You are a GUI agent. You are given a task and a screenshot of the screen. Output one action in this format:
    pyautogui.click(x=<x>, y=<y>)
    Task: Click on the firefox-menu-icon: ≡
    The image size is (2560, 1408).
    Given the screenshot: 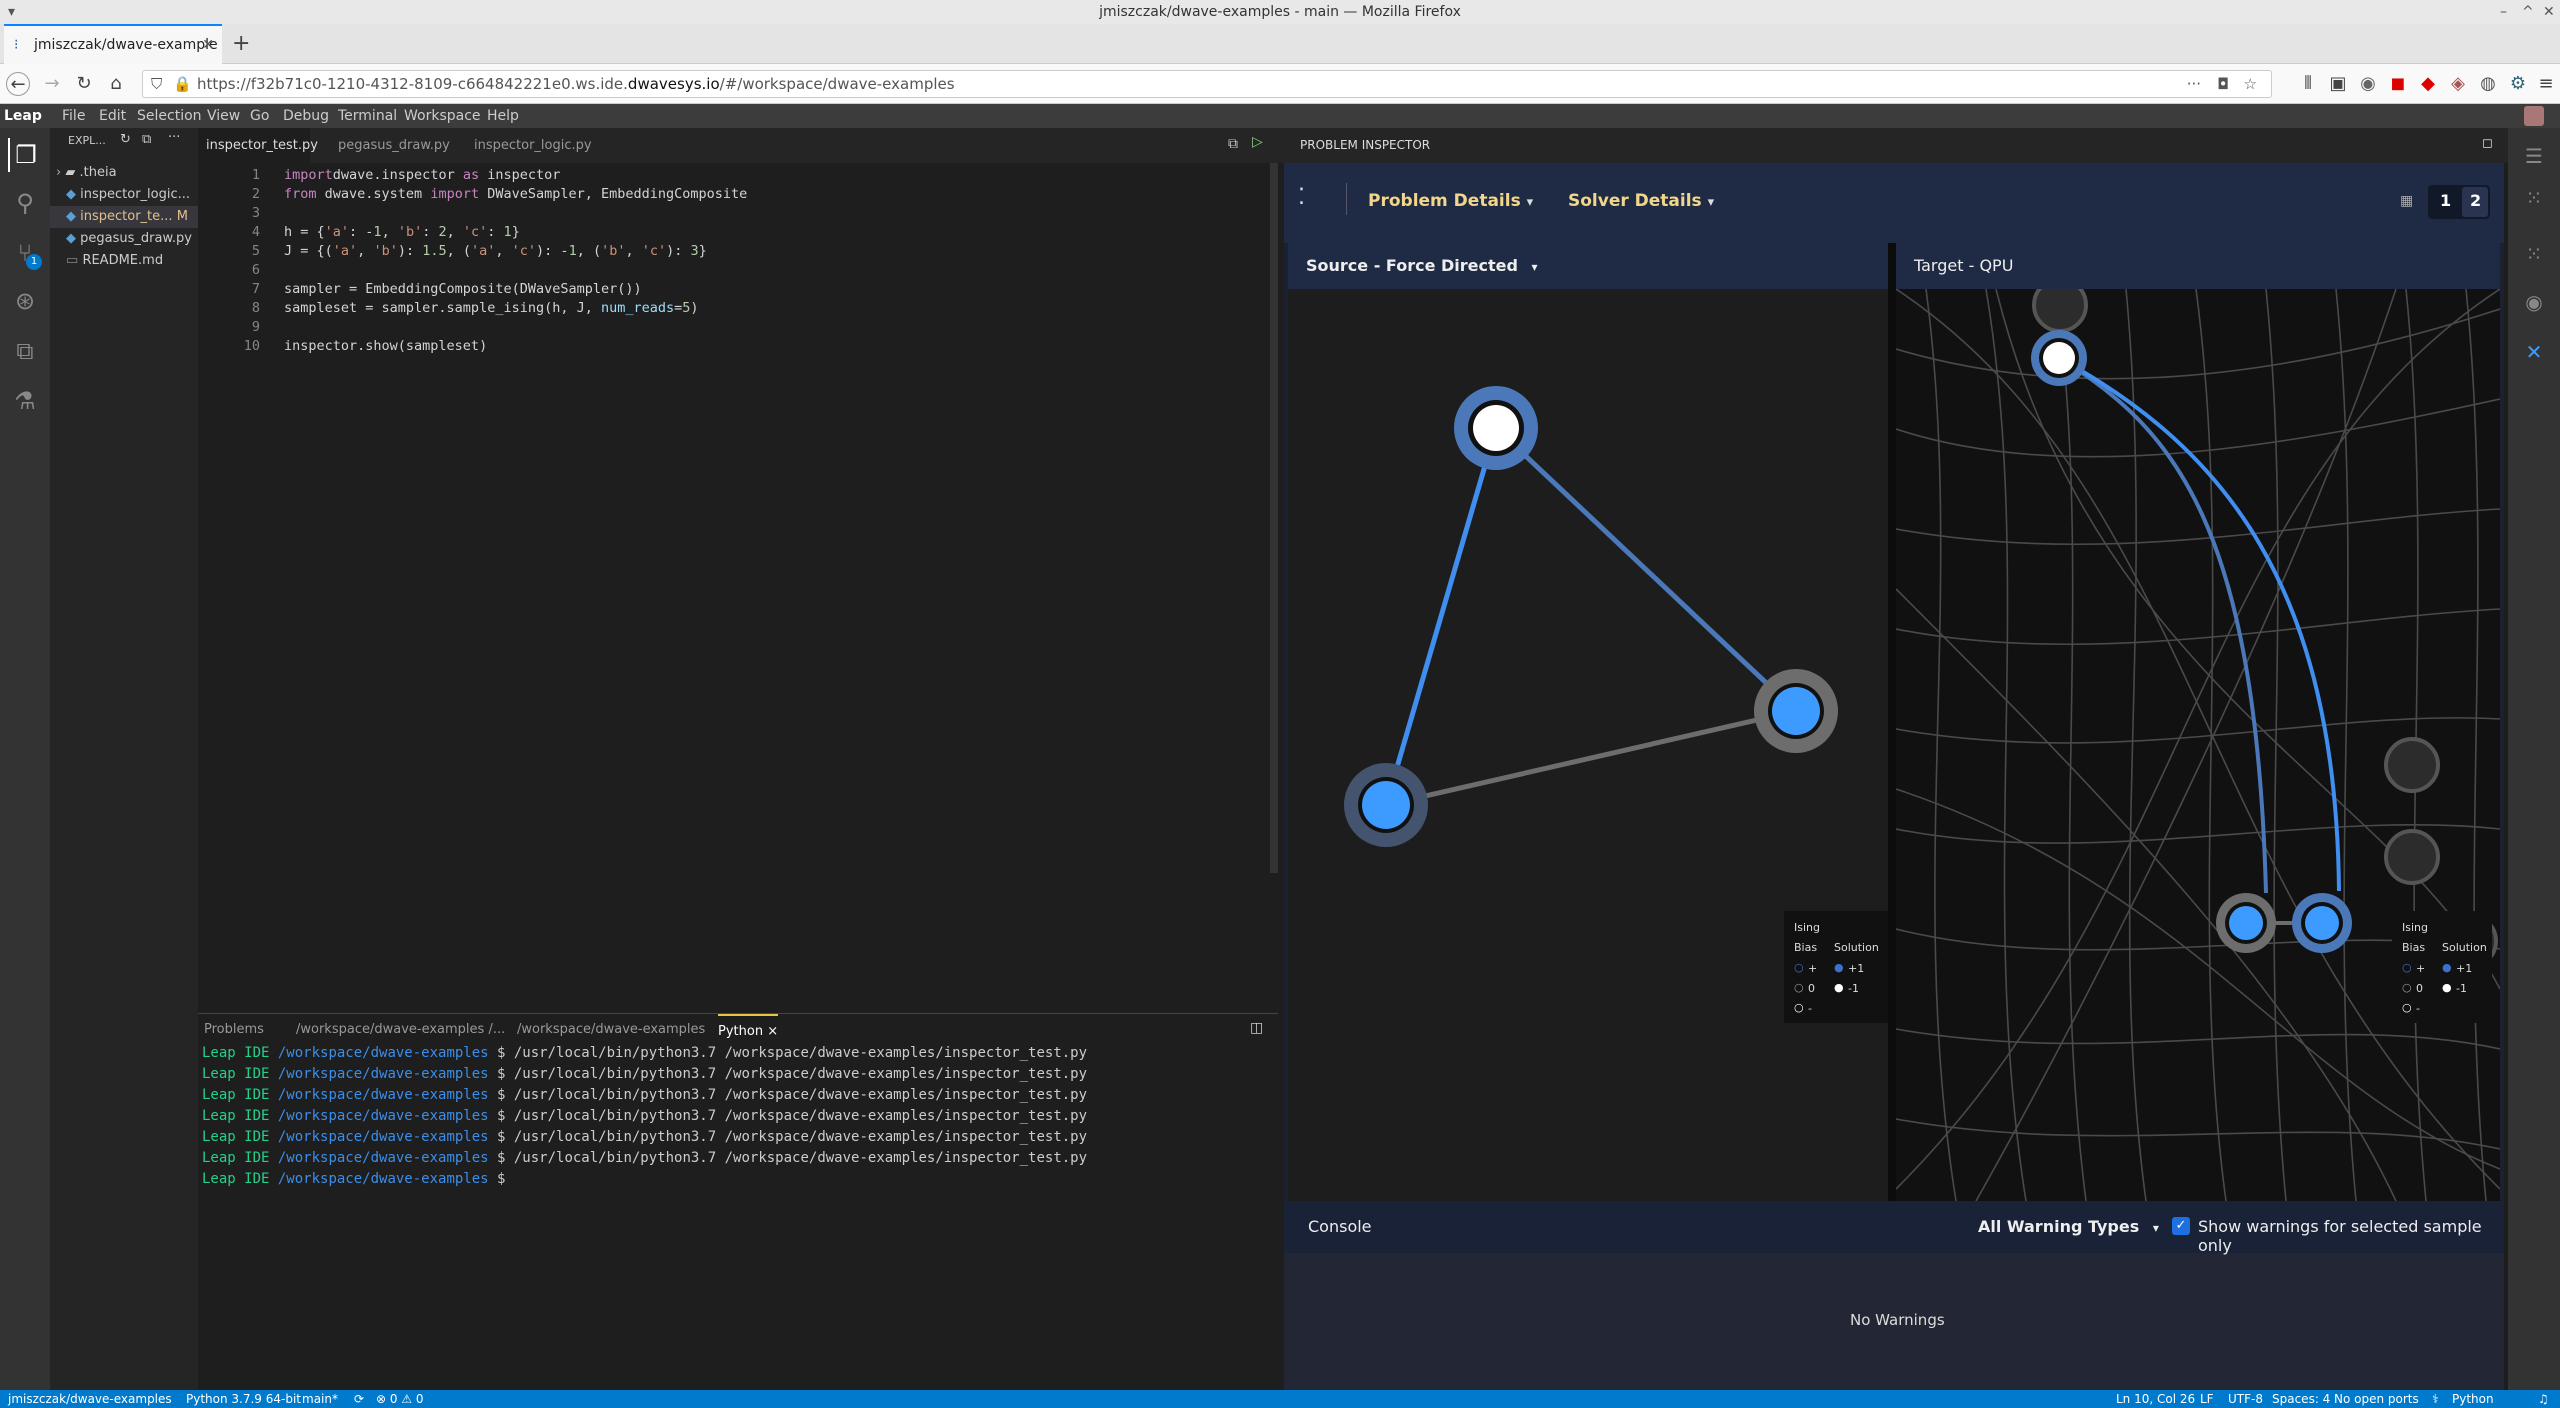 What is the action you would take?
    pyautogui.click(x=2546, y=84)
    